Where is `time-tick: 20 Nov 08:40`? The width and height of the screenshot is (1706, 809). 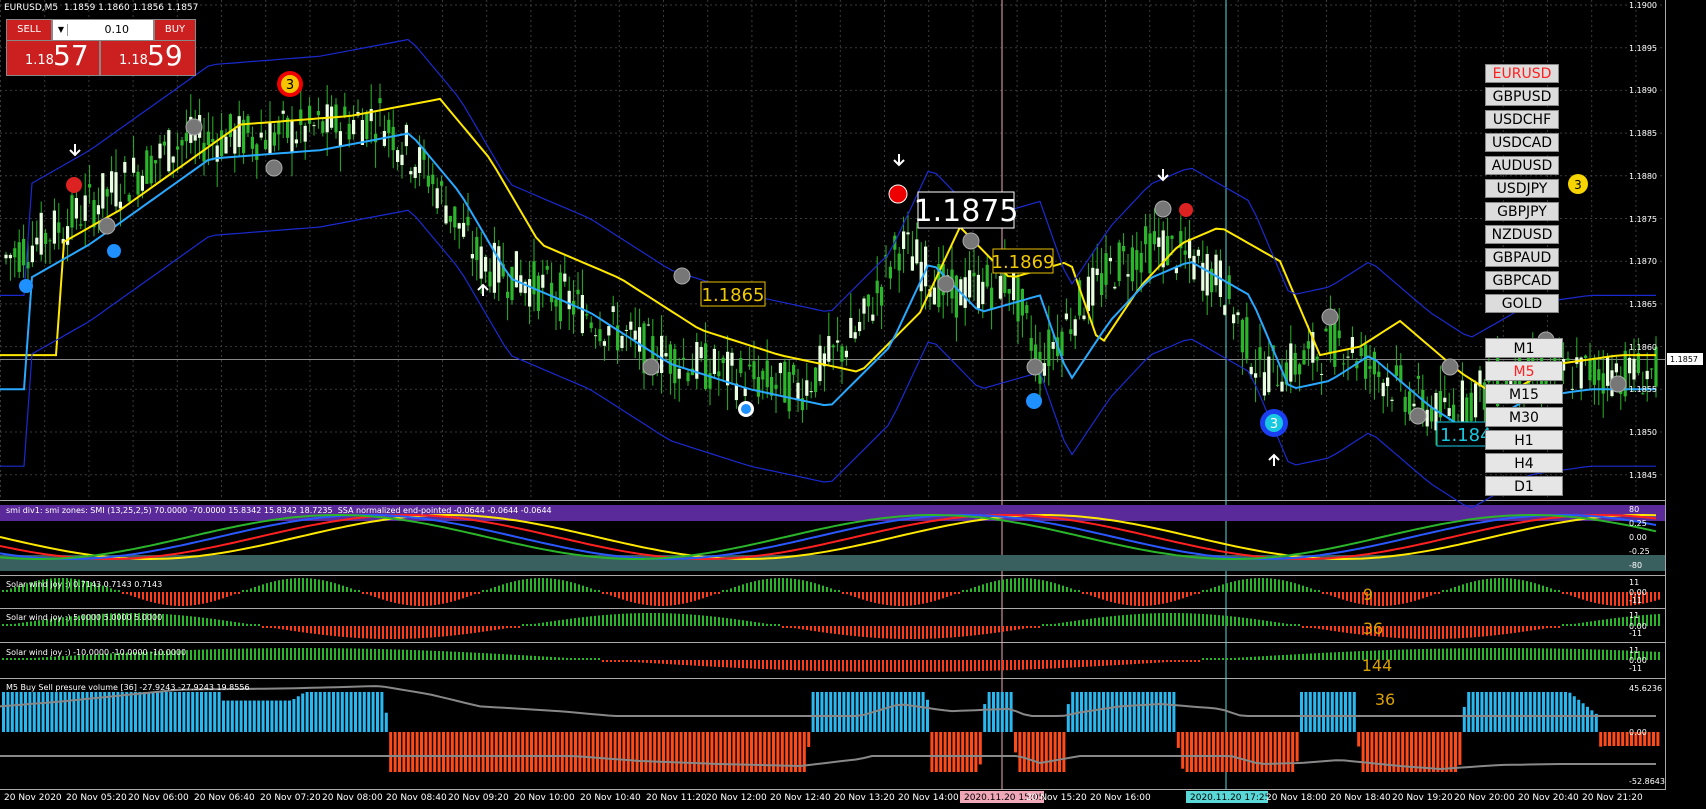
time-tick: 20 Nov 08:40 is located at coordinates (416, 798).